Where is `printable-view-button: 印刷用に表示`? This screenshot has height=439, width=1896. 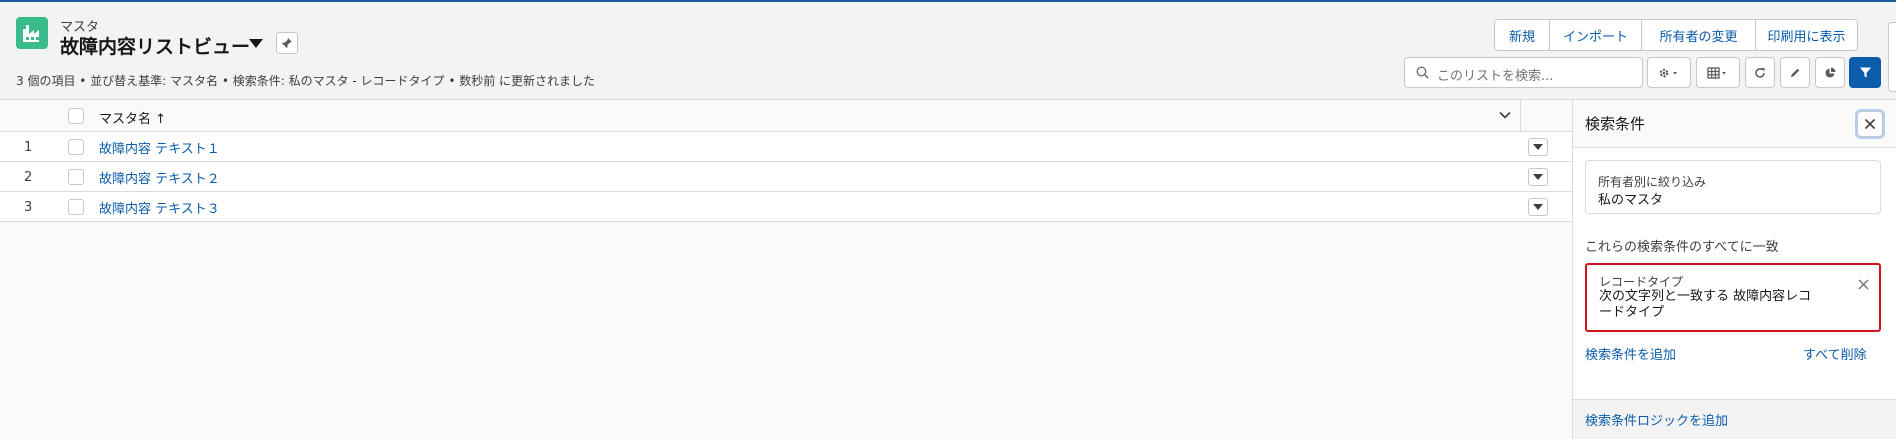 printable-view-button: 印刷用に表示 is located at coordinates (1806, 35).